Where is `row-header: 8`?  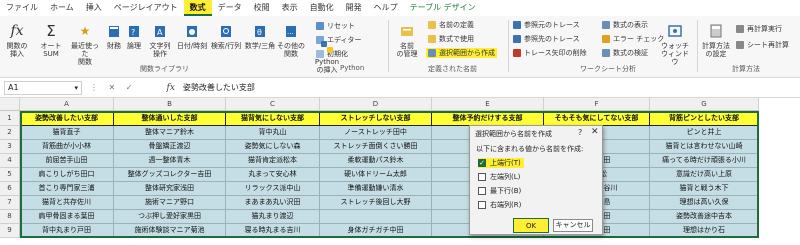 row-header: 8 is located at coordinates (10, 217).